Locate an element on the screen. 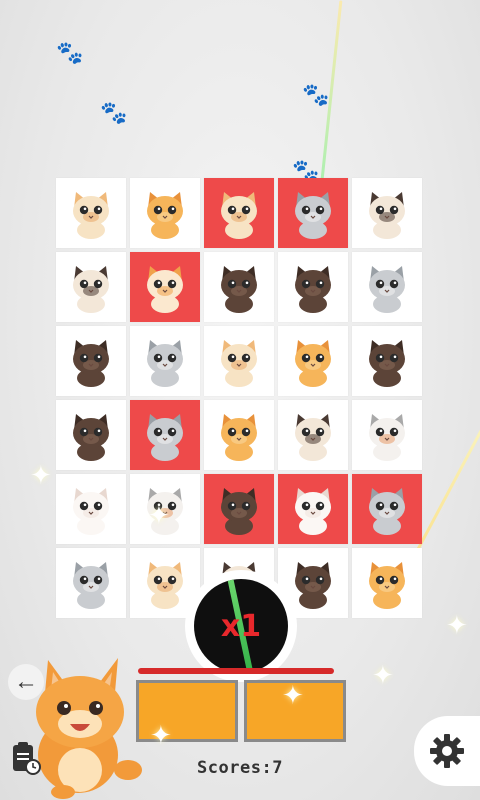 The width and height of the screenshot is (480, 800). combo-timer: x1 is located at coordinates (241, 626).